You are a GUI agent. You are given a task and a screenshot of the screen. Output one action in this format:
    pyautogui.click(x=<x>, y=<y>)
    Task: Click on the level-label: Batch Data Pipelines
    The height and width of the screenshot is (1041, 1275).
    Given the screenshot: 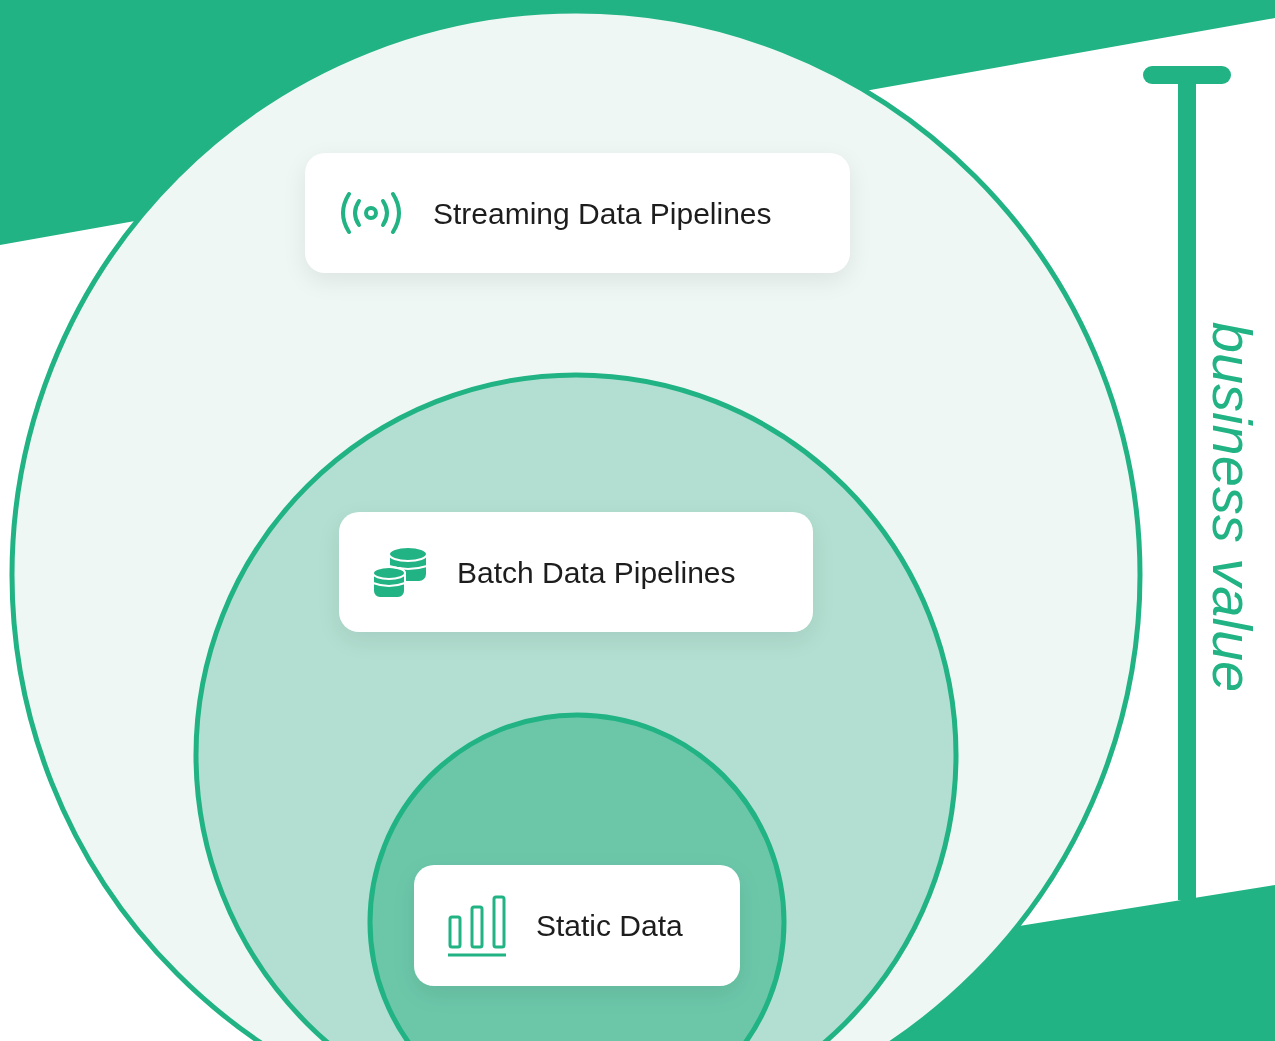 What is the action you would take?
    pyautogui.click(x=596, y=572)
    